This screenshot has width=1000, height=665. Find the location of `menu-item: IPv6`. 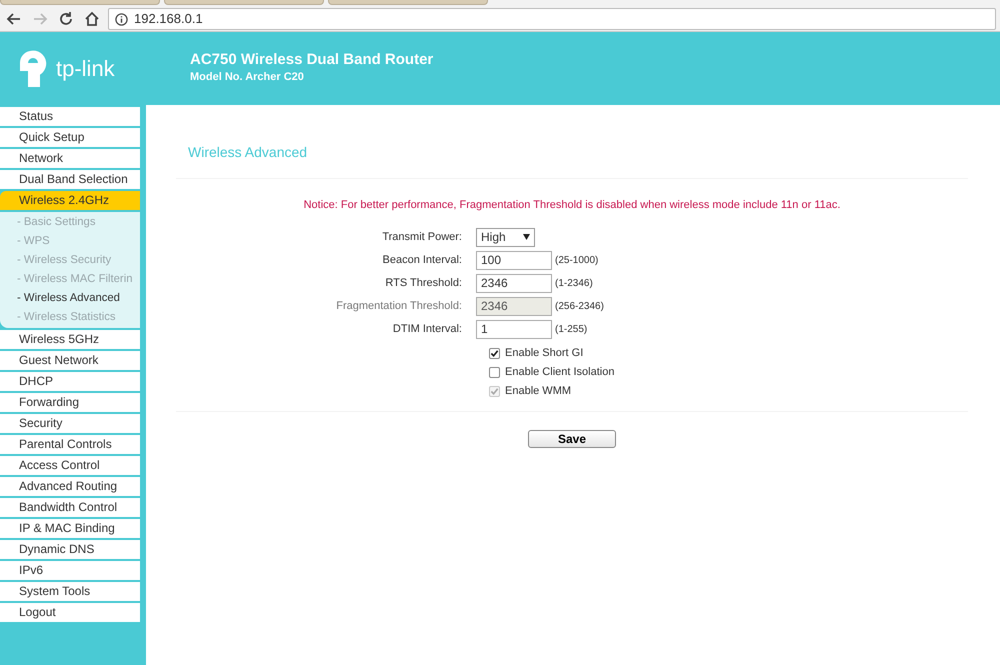

menu-item: IPv6 is located at coordinates (70, 570).